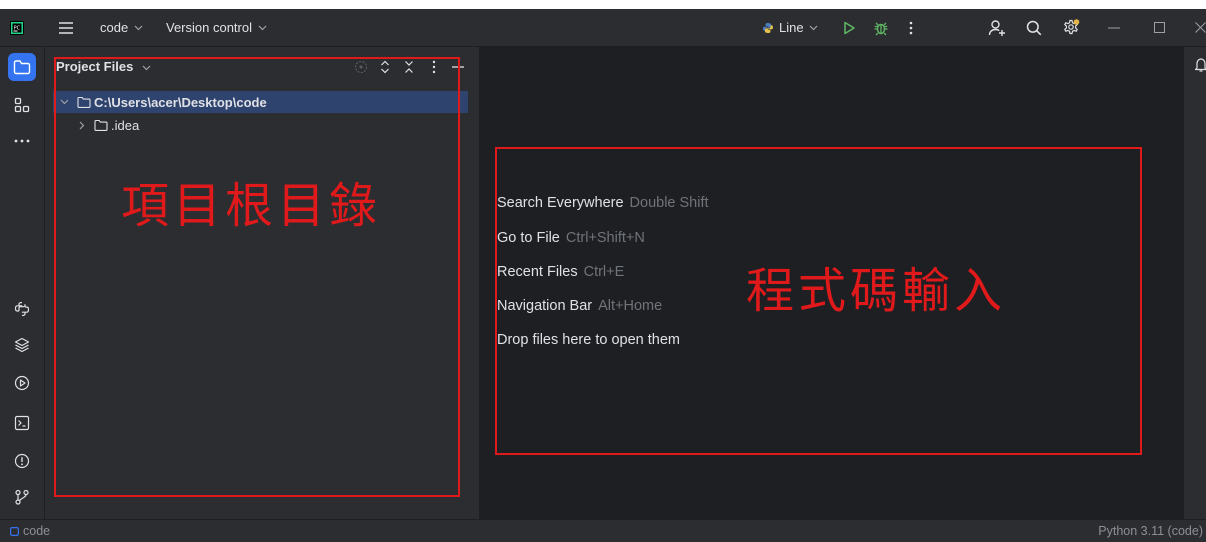 The image size is (1206, 542). What do you see at coordinates (881, 27) in the screenshot?
I see `debug-icon` at bounding box center [881, 27].